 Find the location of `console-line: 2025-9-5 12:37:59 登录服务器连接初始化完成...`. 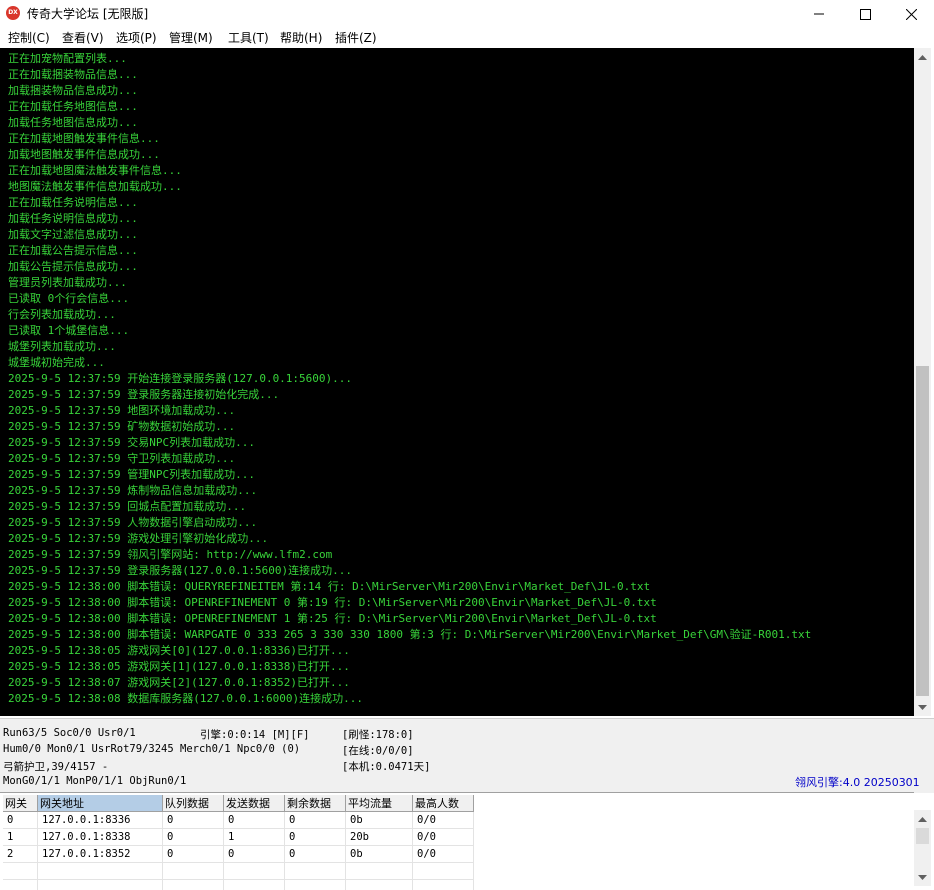

console-line: 2025-9-5 12:37:59 登录服务器连接初始化完成... is located at coordinates (458, 395).